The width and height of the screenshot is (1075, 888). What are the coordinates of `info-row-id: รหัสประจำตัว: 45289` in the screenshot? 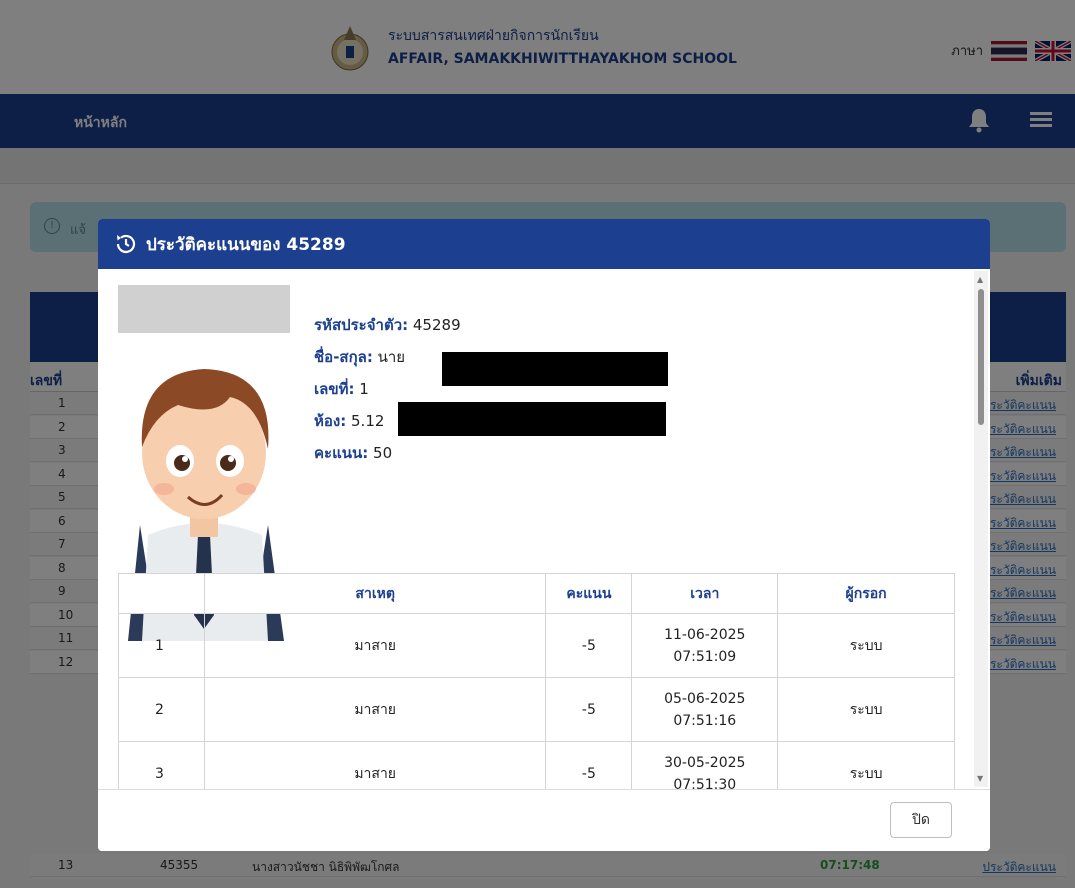 It's located at (387, 325).